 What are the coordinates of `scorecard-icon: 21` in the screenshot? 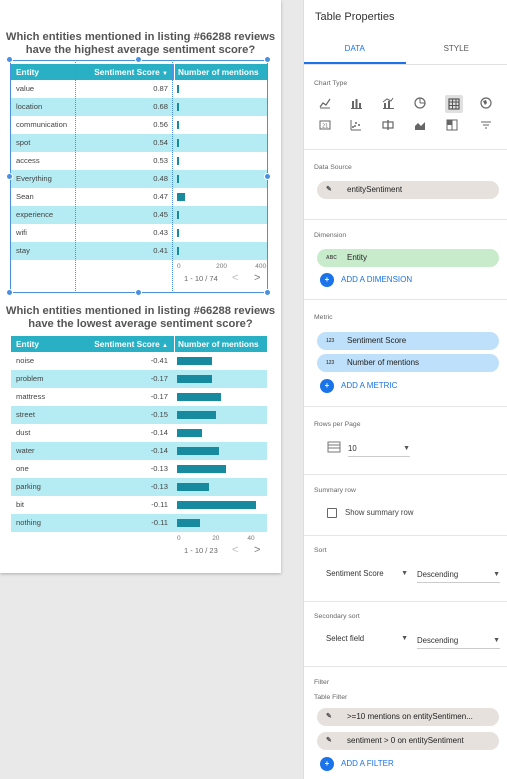 It's located at (325, 126).